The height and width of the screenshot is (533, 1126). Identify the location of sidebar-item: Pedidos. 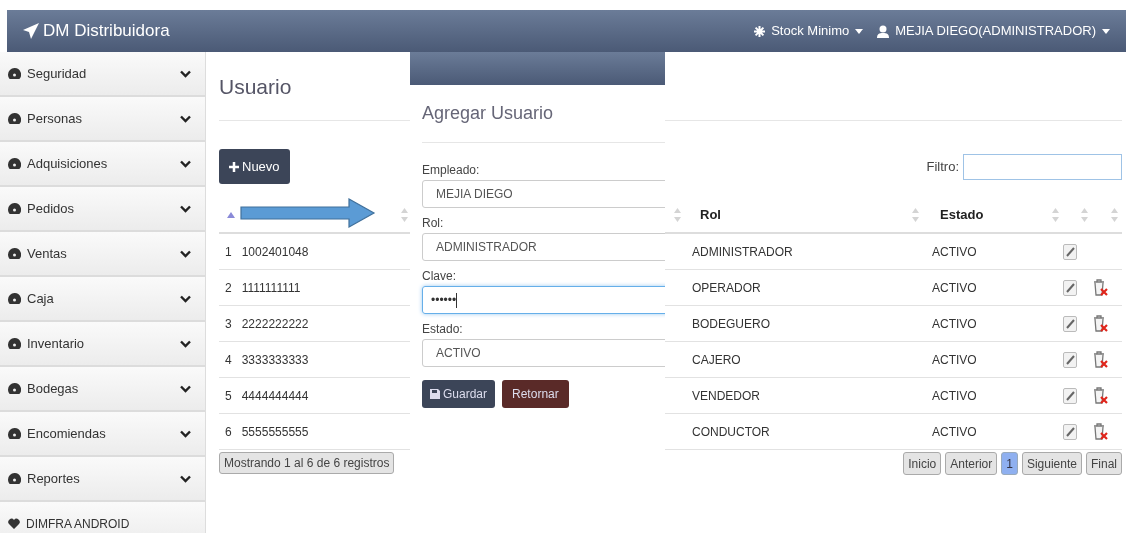
(102, 209).